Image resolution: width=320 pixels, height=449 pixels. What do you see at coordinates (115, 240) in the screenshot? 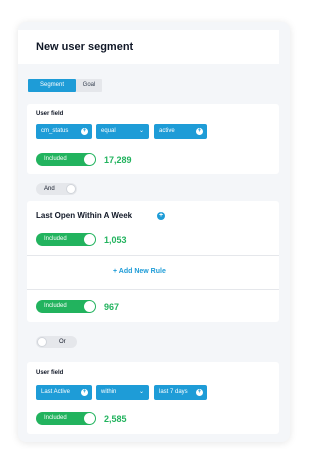
I see `segment-count: 1,053` at bounding box center [115, 240].